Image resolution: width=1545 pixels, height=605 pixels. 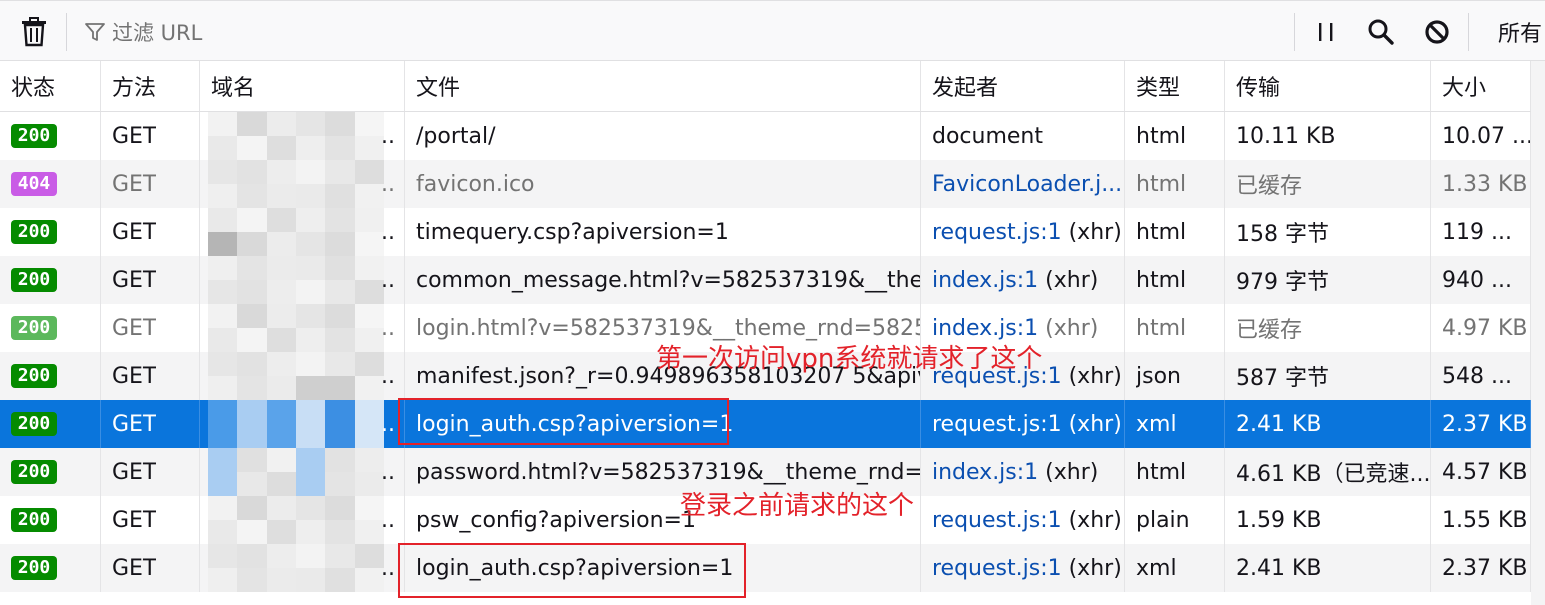 What do you see at coordinates (150, 86) in the screenshot?
I see `column-header-method: 方法` at bounding box center [150, 86].